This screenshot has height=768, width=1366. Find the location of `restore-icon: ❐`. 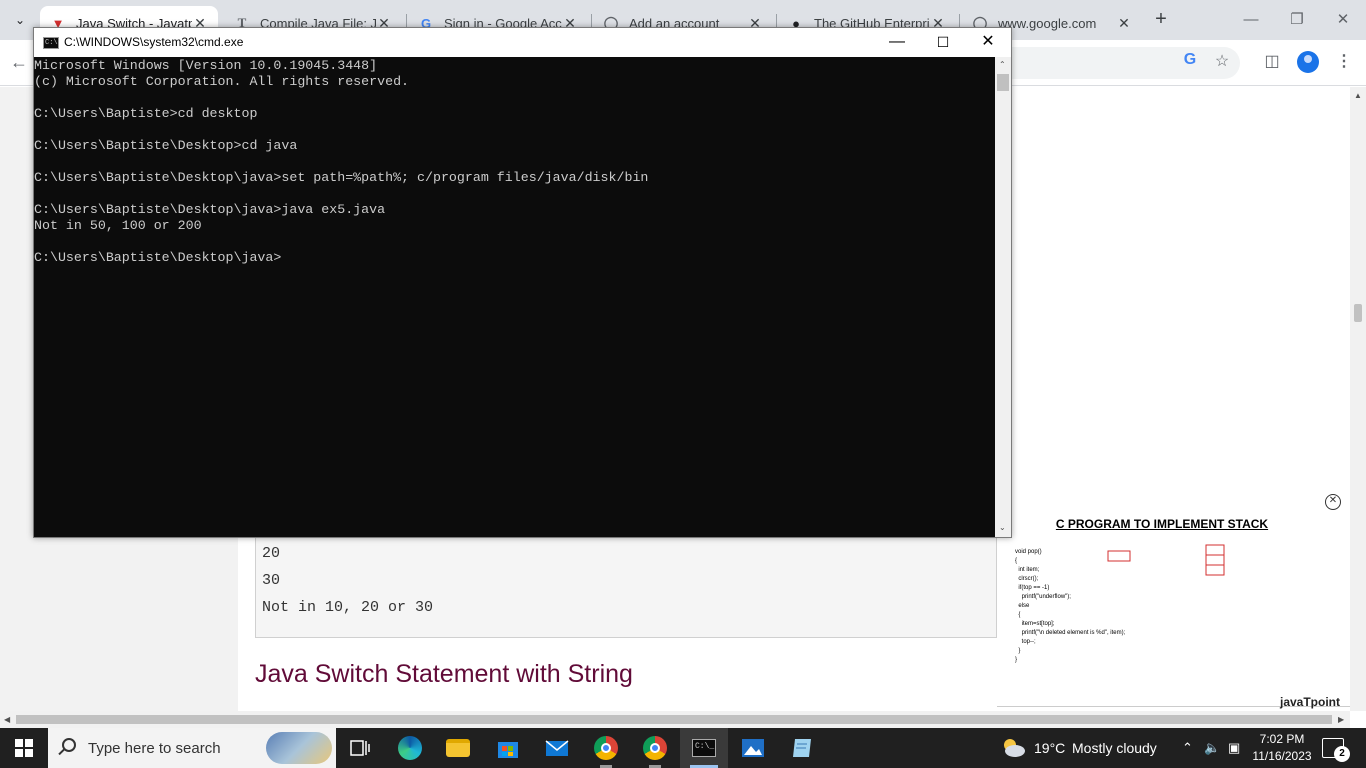

restore-icon: ❐ is located at coordinates (1297, 20).